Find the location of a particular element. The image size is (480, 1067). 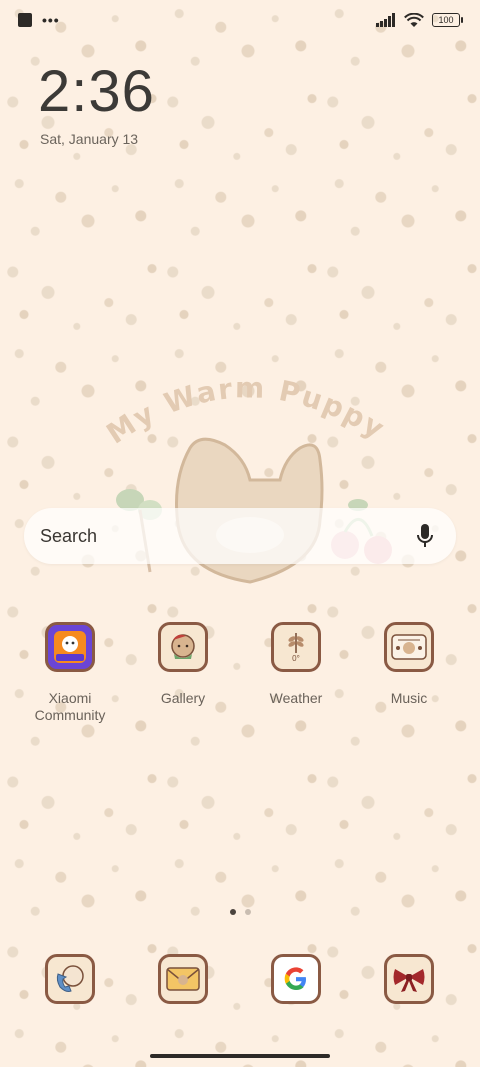

wallpaper-art: My Warm Puppy is located at coordinates (246, 477).